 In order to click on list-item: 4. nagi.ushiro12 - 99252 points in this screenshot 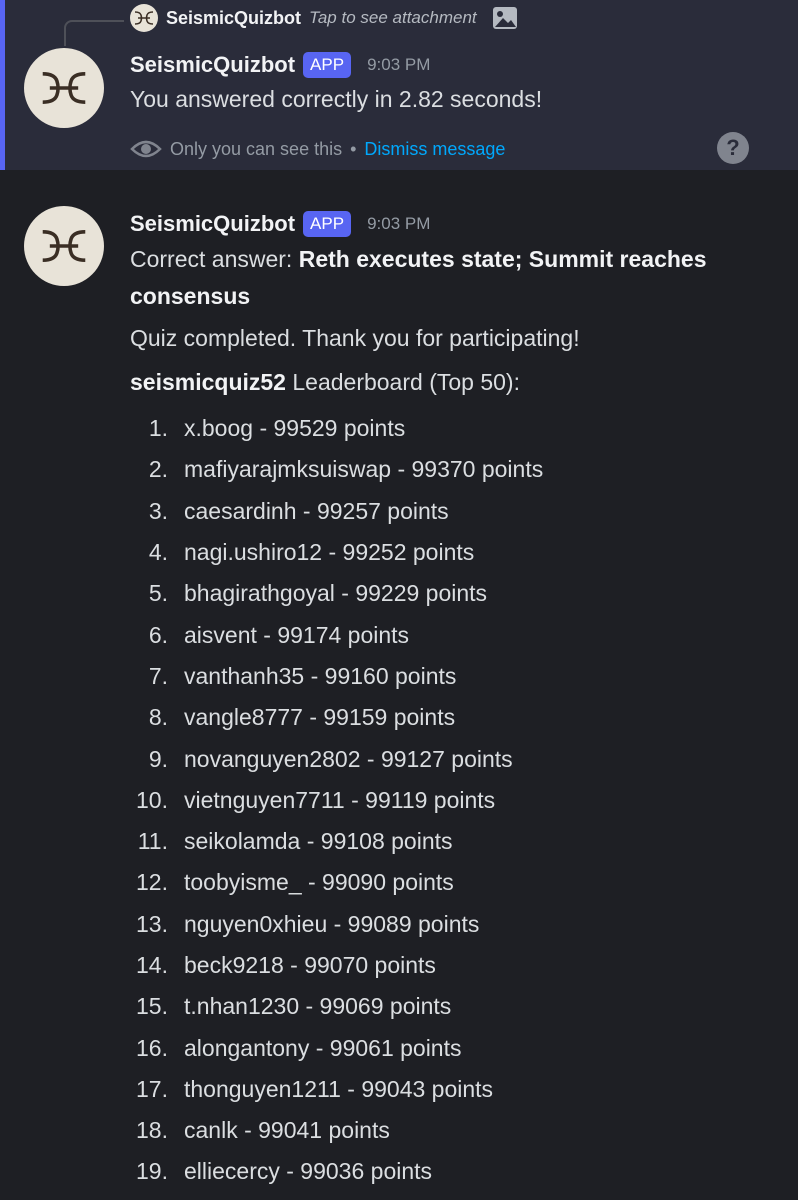, I will do `click(455, 552)`.